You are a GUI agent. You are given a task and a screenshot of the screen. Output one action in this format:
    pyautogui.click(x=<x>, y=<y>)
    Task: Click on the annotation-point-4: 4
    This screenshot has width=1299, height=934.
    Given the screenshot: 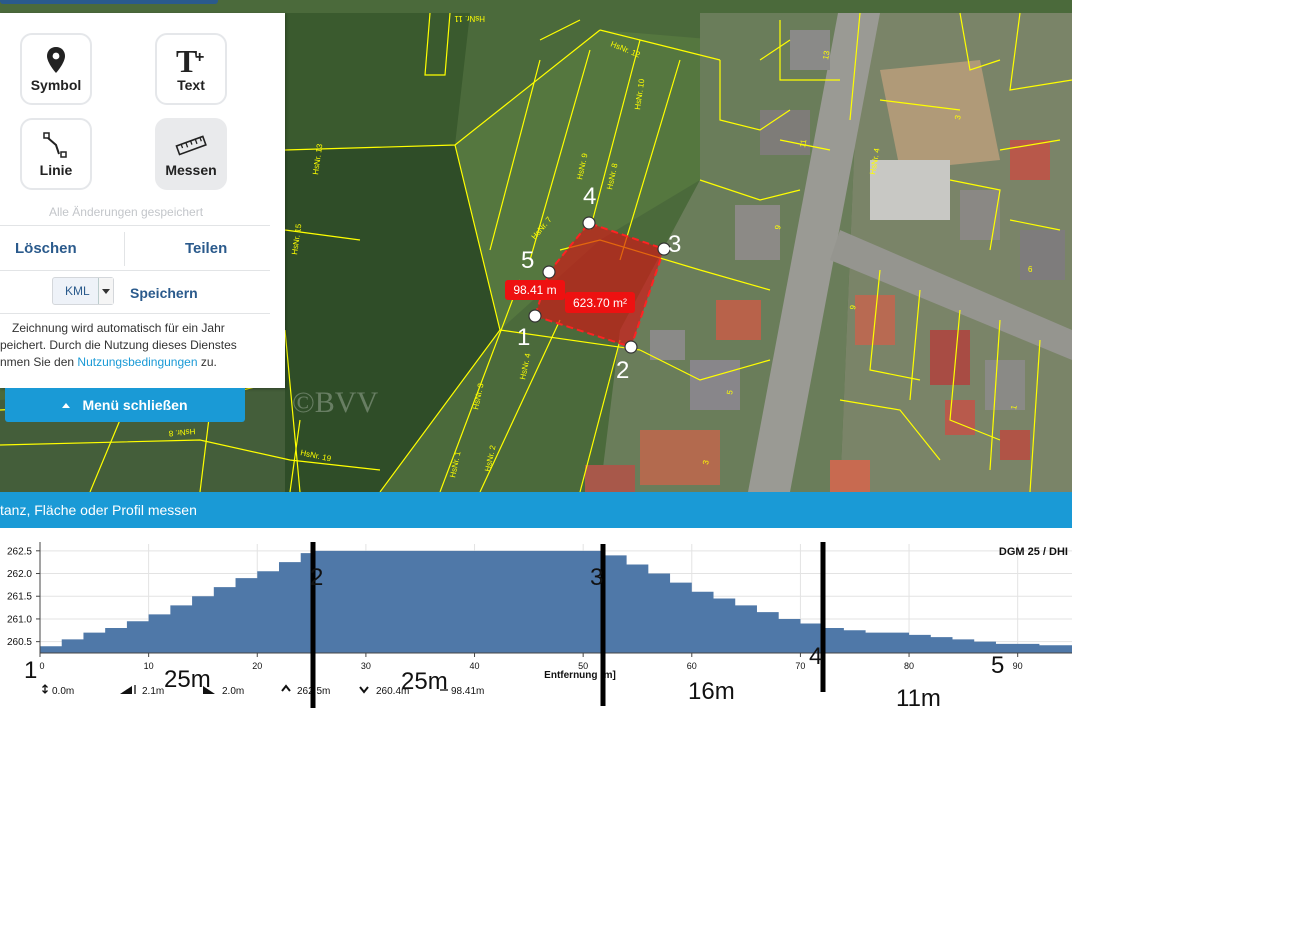 What is the action you would take?
    pyautogui.click(x=816, y=656)
    